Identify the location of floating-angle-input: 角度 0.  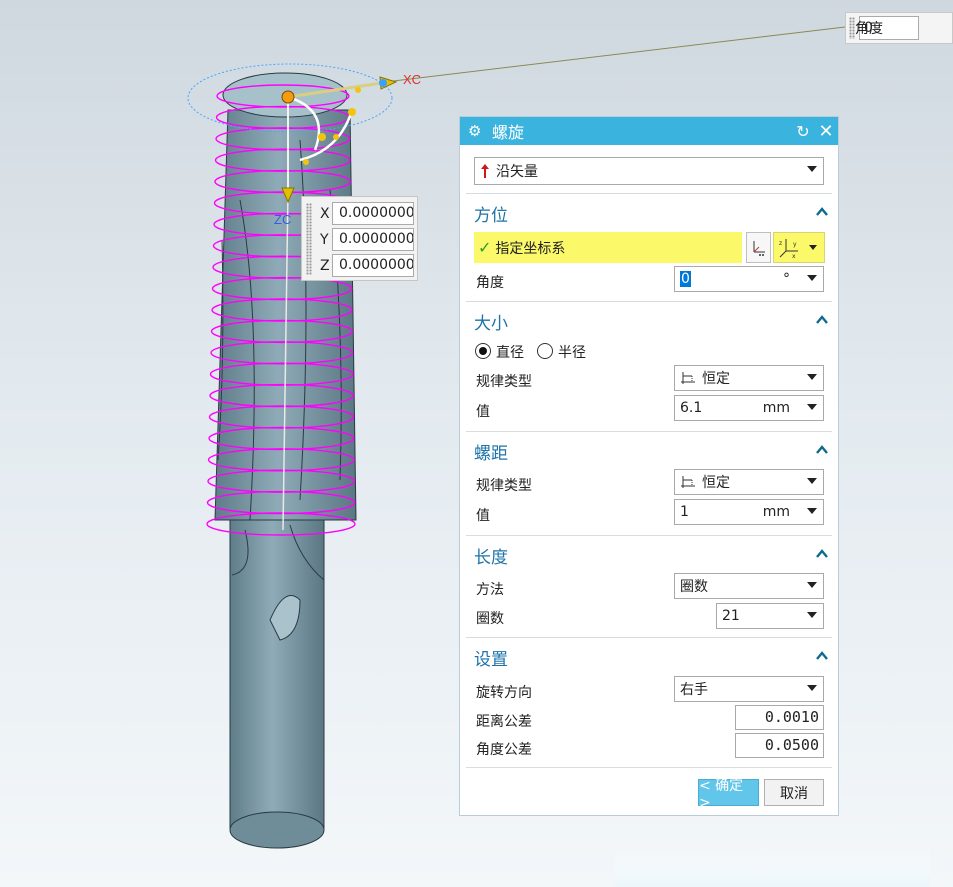
(899, 28).